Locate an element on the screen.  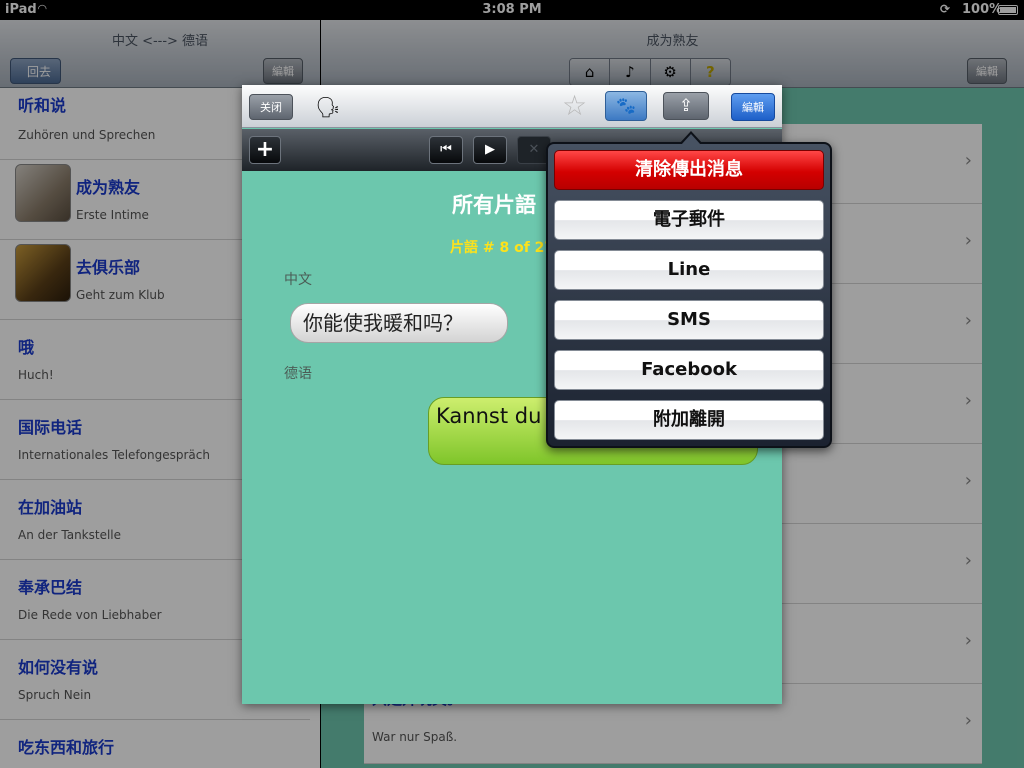
list-item-title: 哦 is located at coordinates (26, 347).